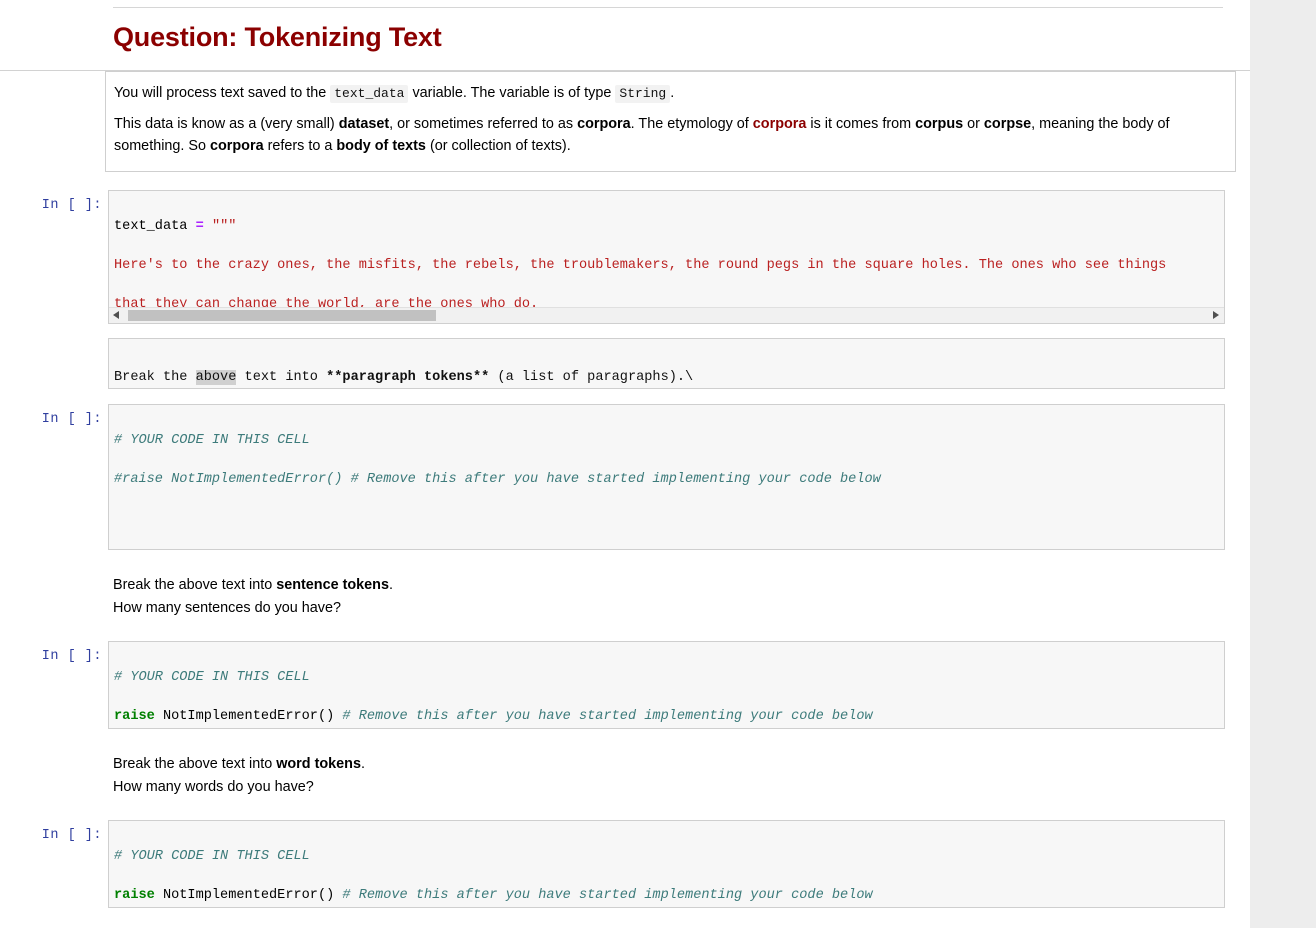 The width and height of the screenshot is (1316, 928). What do you see at coordinates (861, 124) in the screenshot?
I see `intro-p2-text4: is it comes from` at bounding box center [861, 124].